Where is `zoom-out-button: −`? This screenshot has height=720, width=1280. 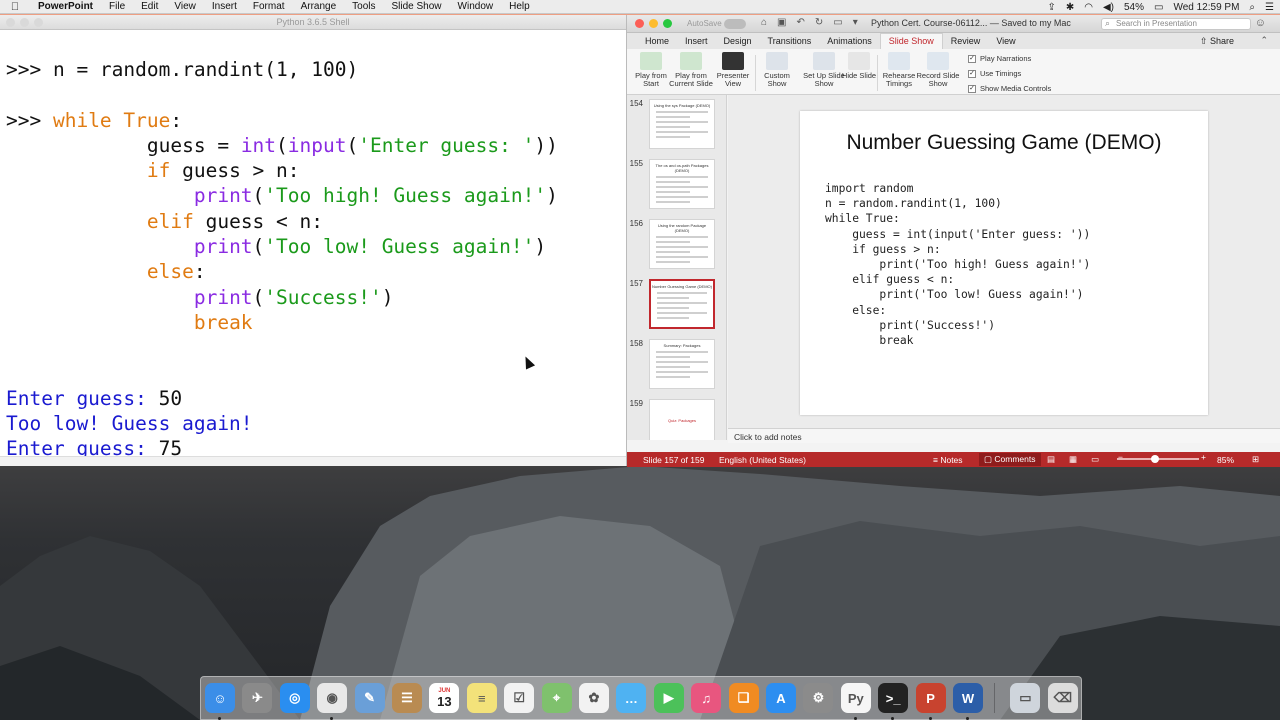
zoom-out-button: − is located at coordinates (1120, 457).